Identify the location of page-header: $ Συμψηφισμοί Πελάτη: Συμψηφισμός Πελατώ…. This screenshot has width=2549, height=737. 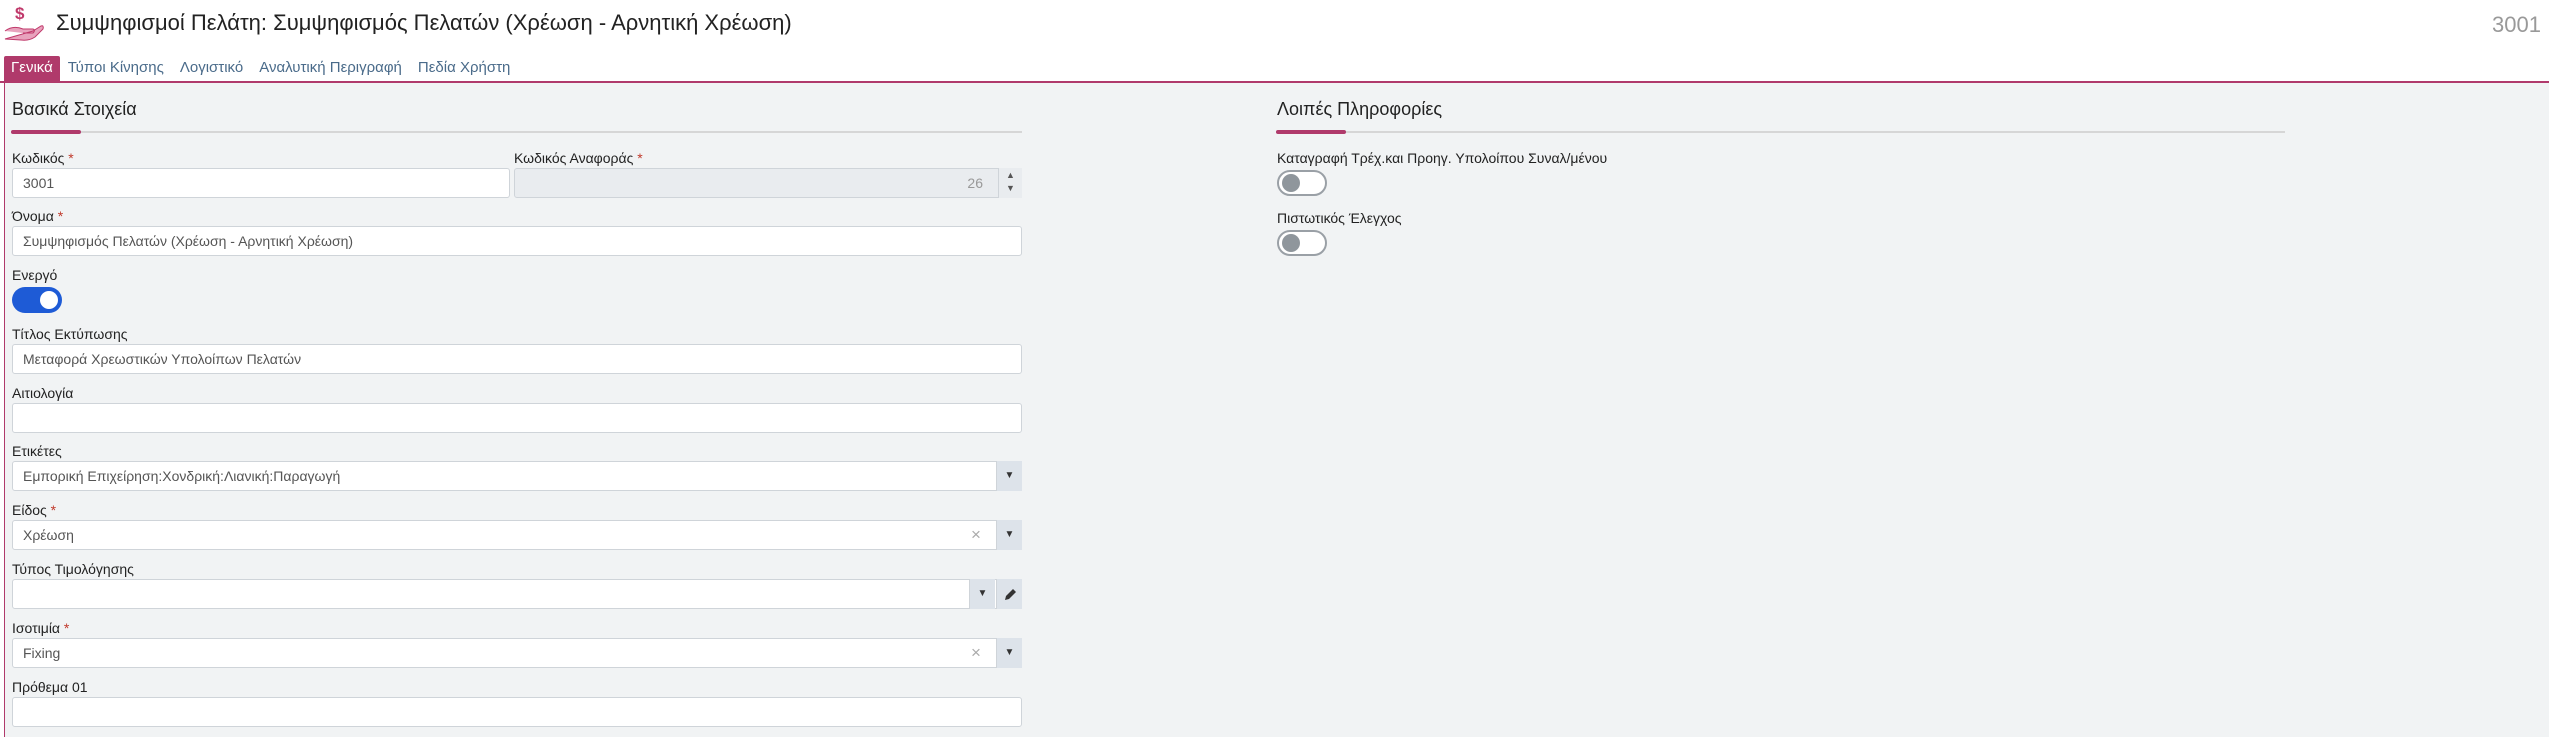
(1274, 26).